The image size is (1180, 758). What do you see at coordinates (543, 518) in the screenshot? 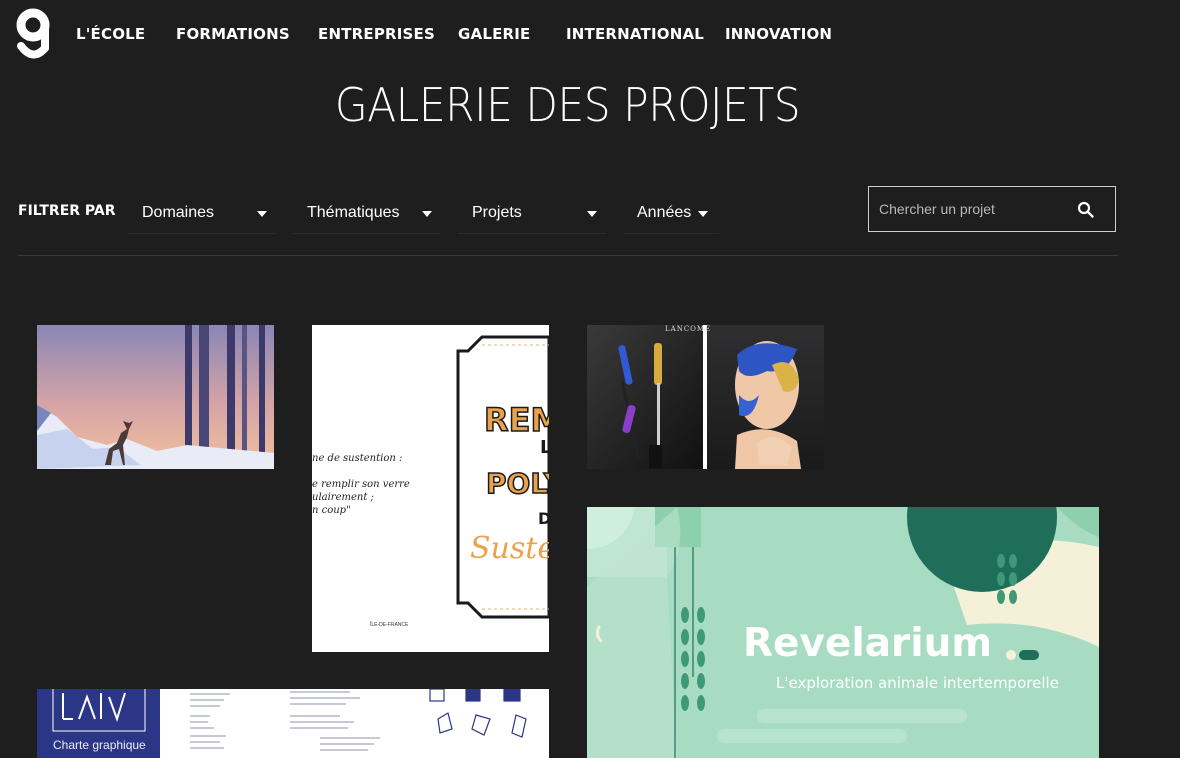
I see `poster-title-4: D` at bounding box center [543, 518].